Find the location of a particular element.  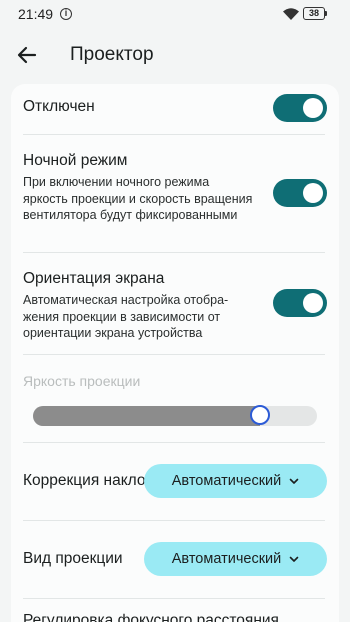

brightness-slider is located at coordinates (175, 415).